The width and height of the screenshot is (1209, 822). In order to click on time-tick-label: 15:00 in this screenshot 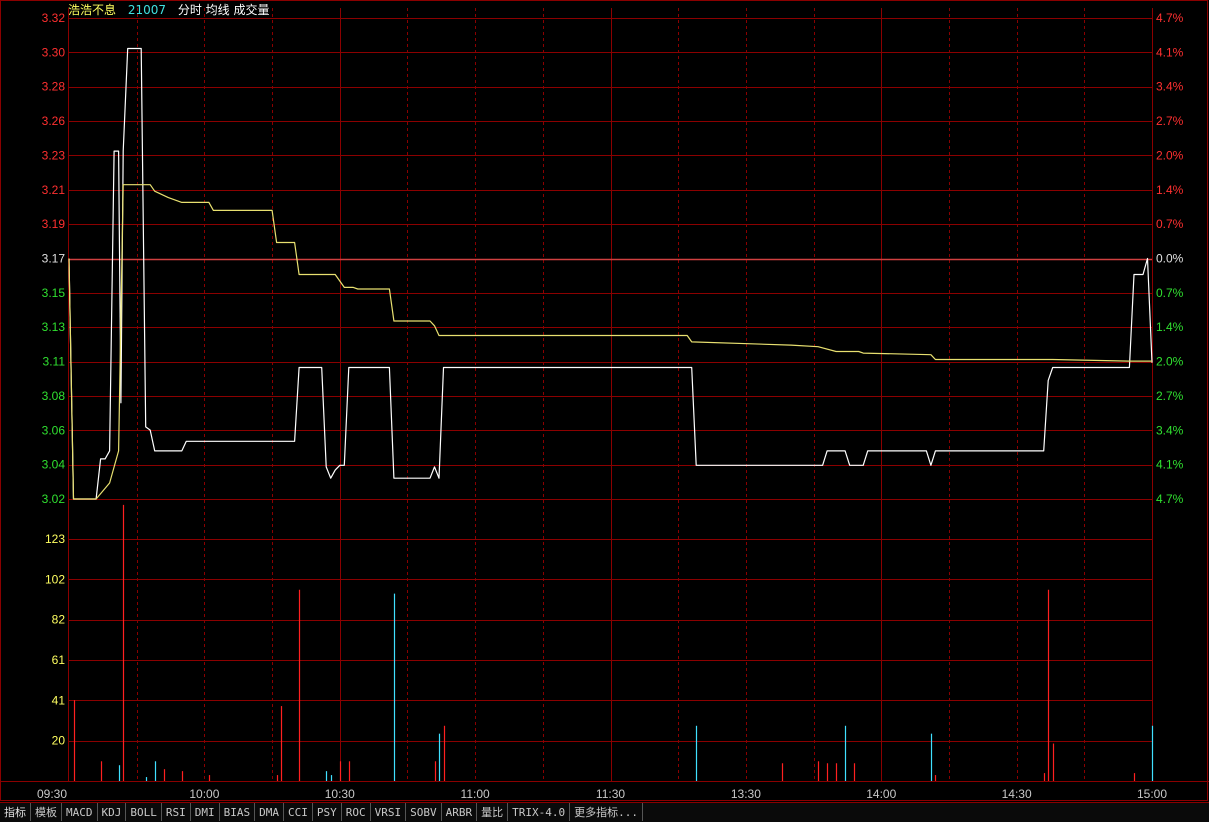, I will do `click(1152, 794)`.